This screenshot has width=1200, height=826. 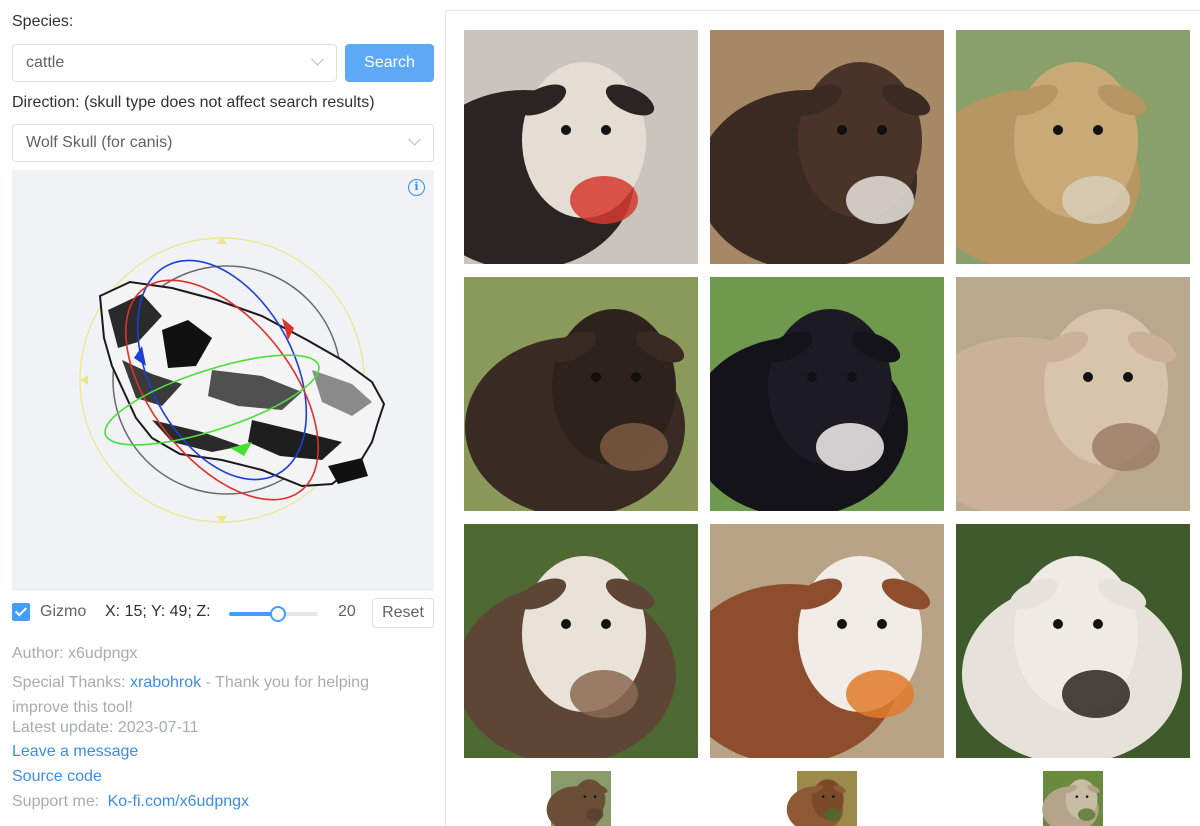 What do you see at coordinates (63, 611) in the screenshot?
I see `gizmo-label: Gizmo` at bounding box center [63, 611].